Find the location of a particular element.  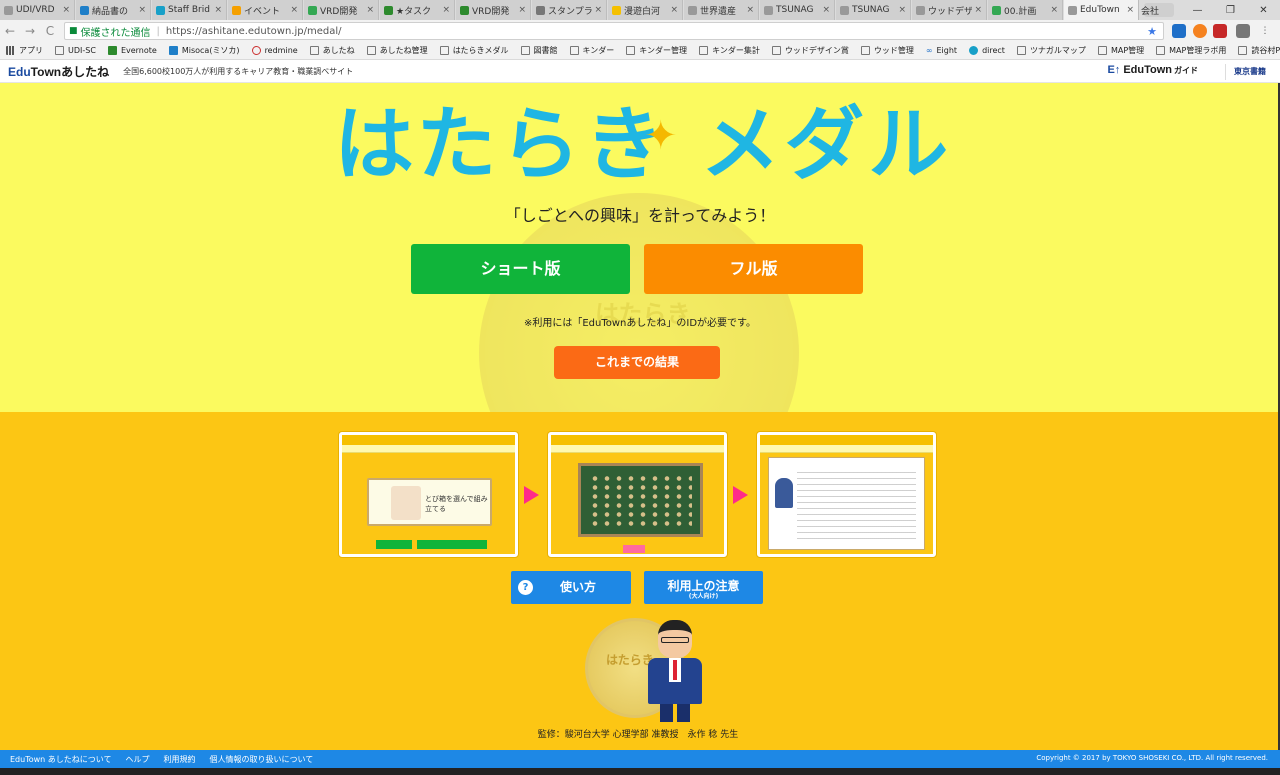

browser-tab: 00.計画 × is located at coordinates (1025, 10).